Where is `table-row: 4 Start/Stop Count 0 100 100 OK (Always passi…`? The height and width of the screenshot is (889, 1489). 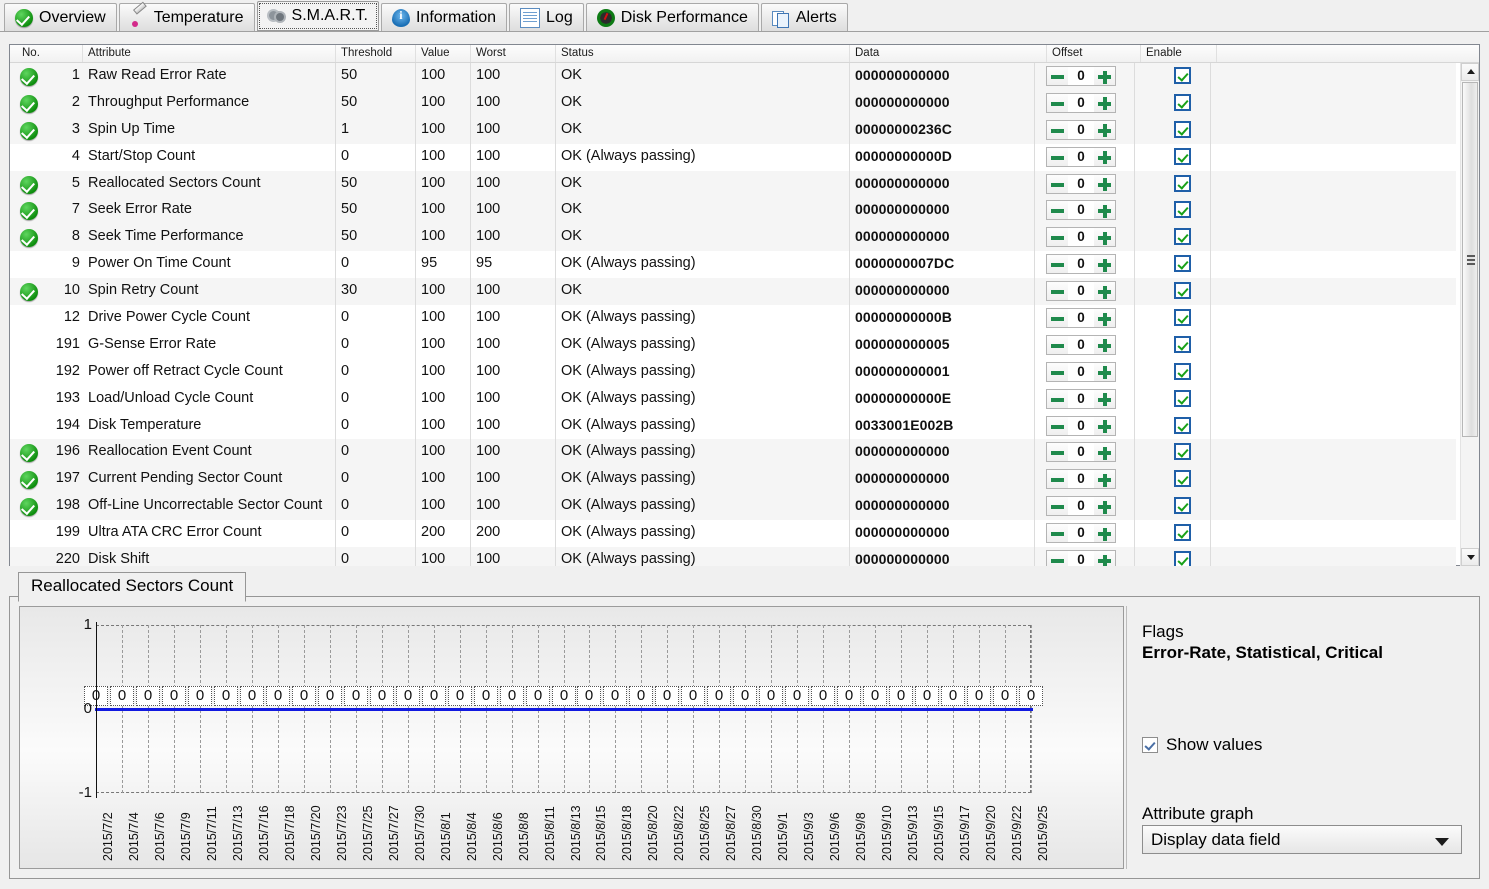 table-row: 4 Start/Stop Count 0 100 100 OK (Always passi… is located at coordinates (733, 157).